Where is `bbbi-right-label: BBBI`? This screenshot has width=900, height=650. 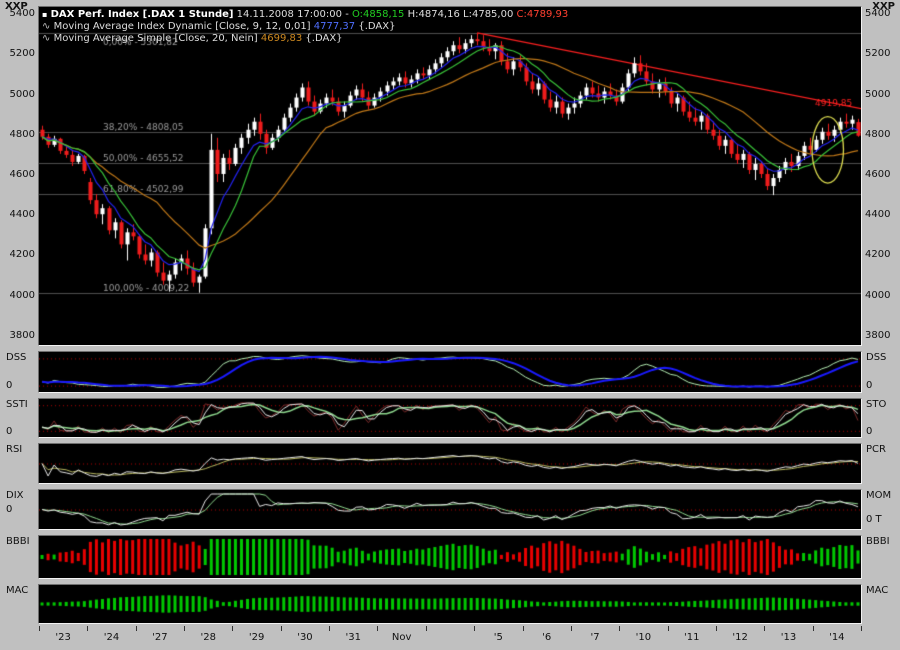
bbbi-right-label: BBBI is located at coordinates (878, 541).